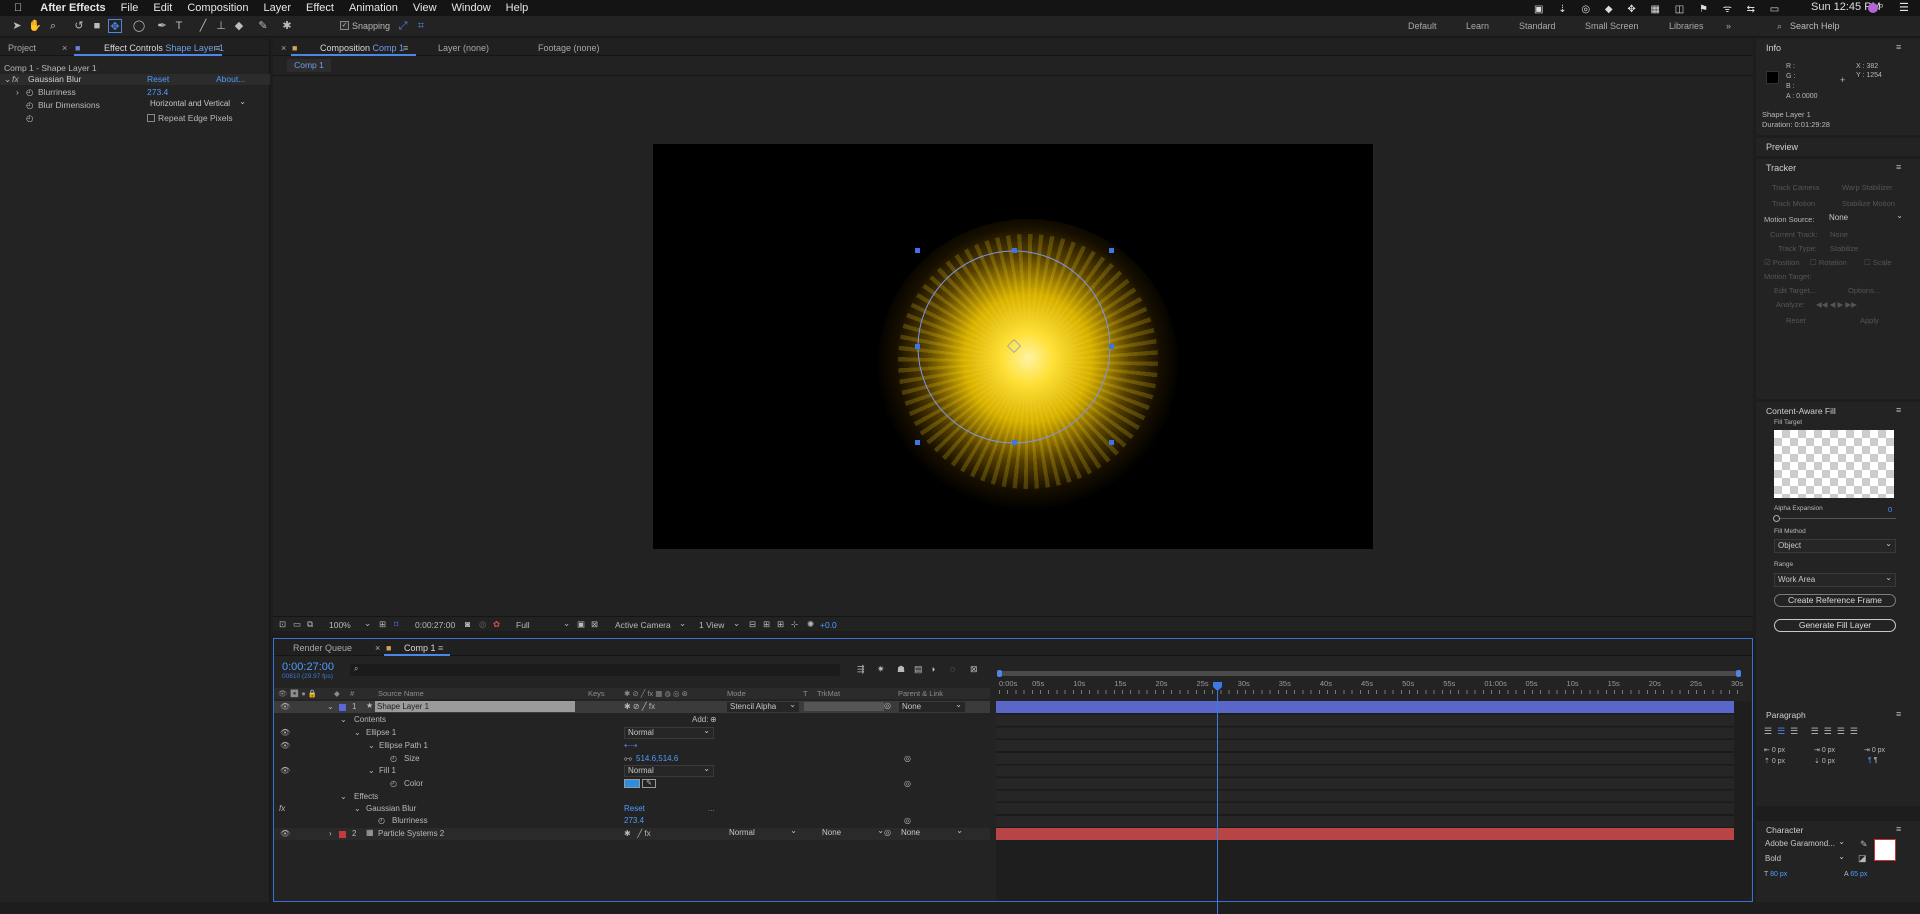 The width and height of the screenshot is (1920, 914). I want to click on pan-behind-tool-icon: ✥, so click(115, 26).